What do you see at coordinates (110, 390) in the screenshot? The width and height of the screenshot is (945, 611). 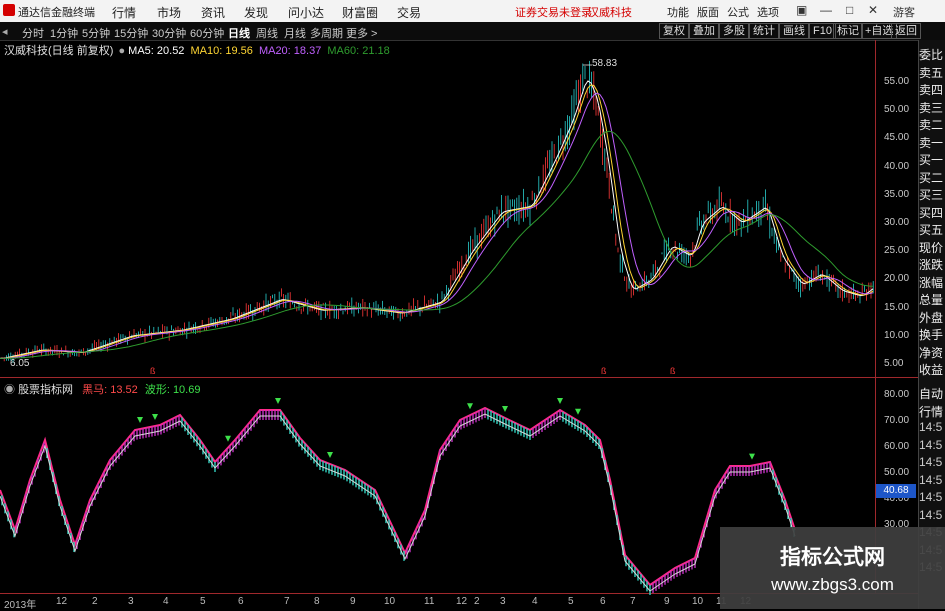 I see `black-horse-label: 黑马: 13.52` at bounding box center [110, 390].